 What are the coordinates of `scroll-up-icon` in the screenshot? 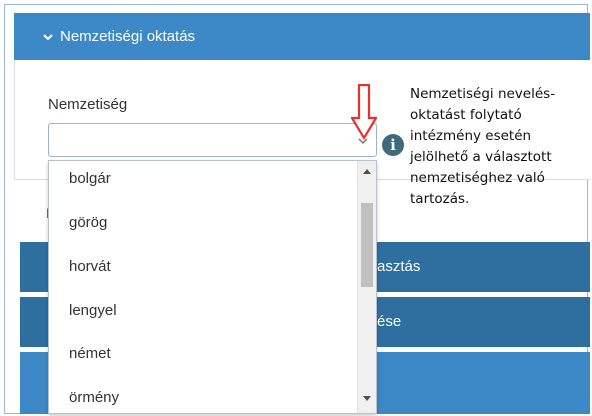 It's located at (367, 172).